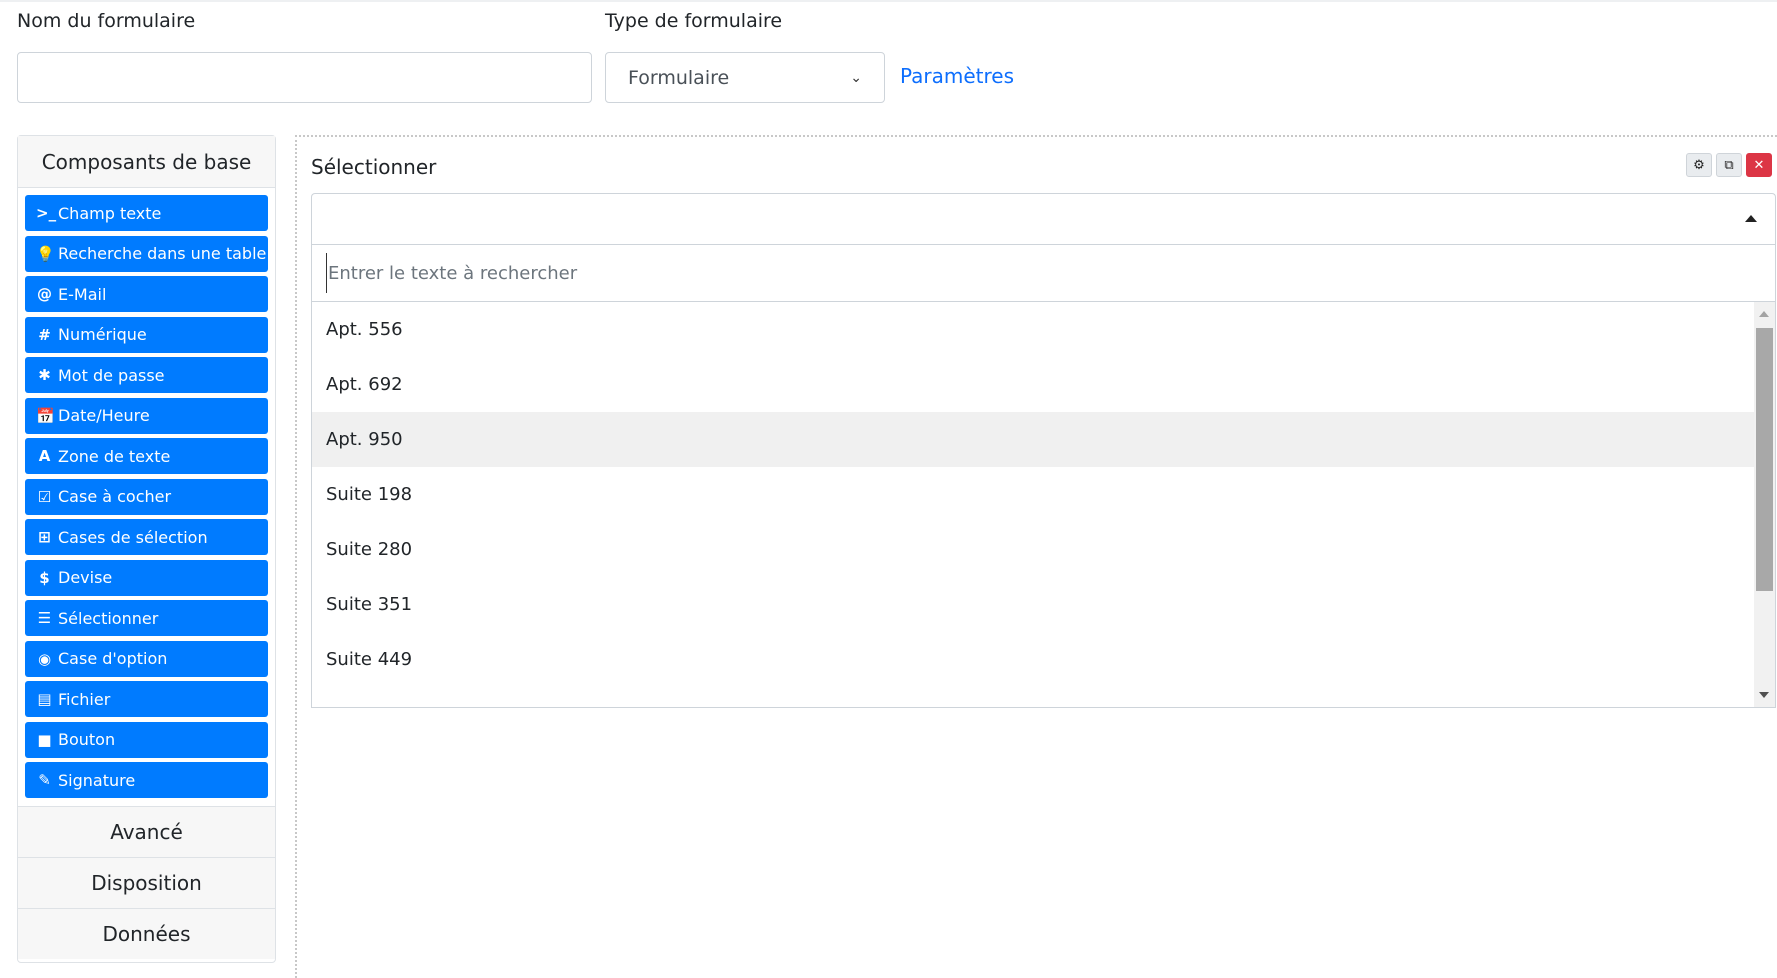 The height and width of the screenshot is (978, 1777). I want to click on dropdown-option: Apt. 692, so click(1033, 384).